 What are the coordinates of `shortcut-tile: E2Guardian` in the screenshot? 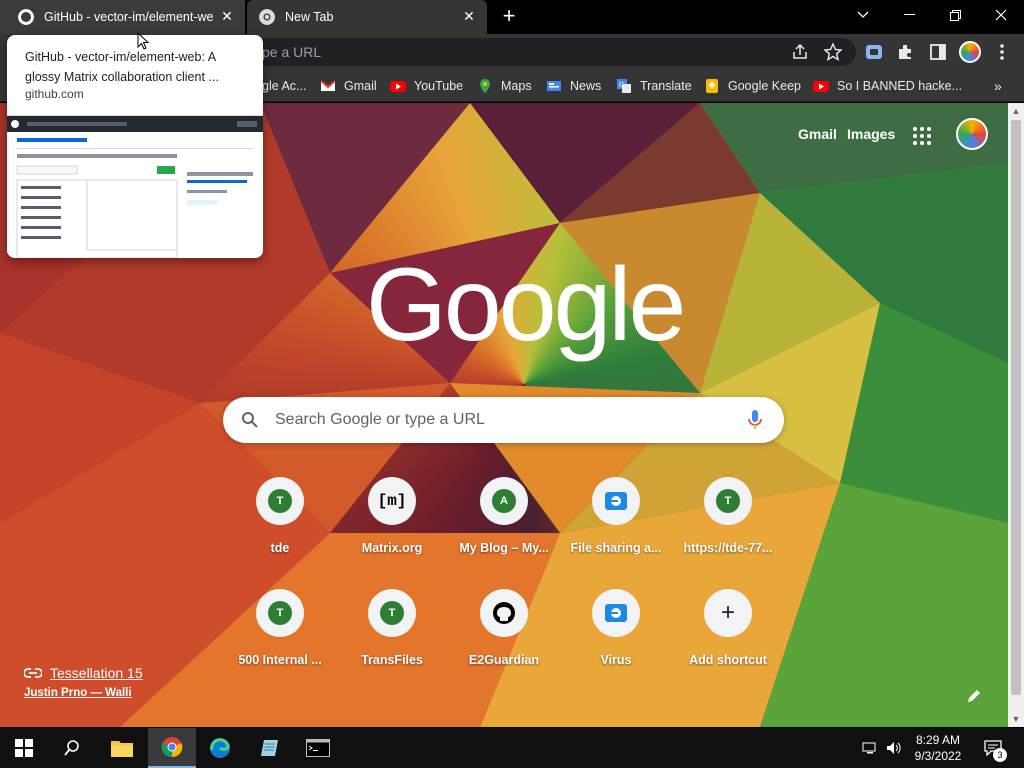 It's located at (504, 639).